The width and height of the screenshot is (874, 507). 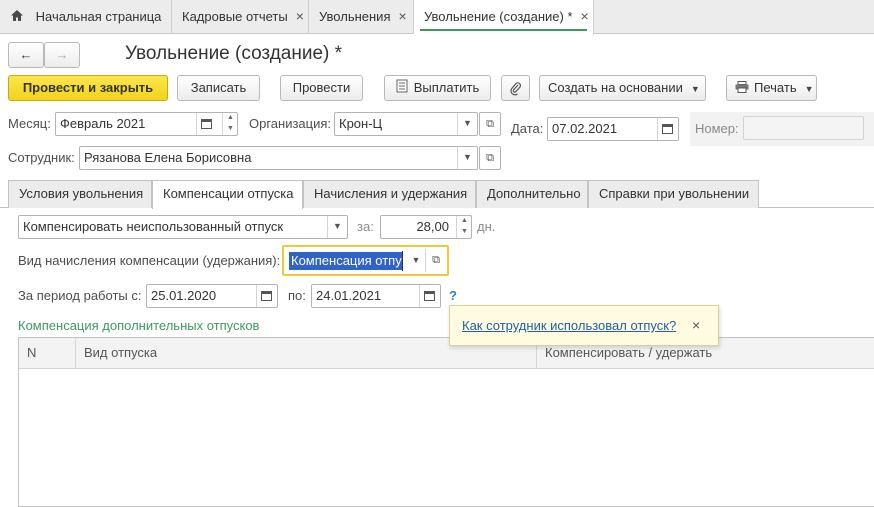 I want to click on days-unit: дн., so click(x=486, y=226).